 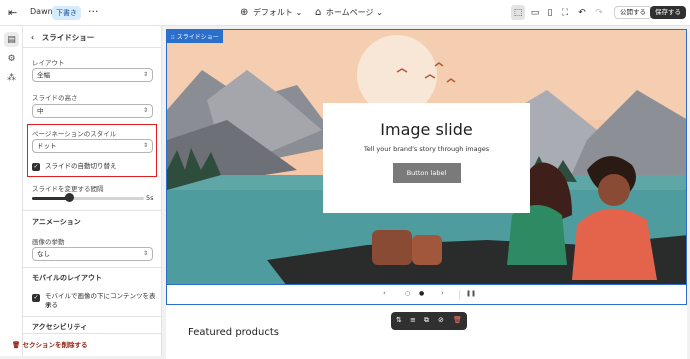 I want to click on remove-section-label: セクションを削除する, so click(x=55, y=345).